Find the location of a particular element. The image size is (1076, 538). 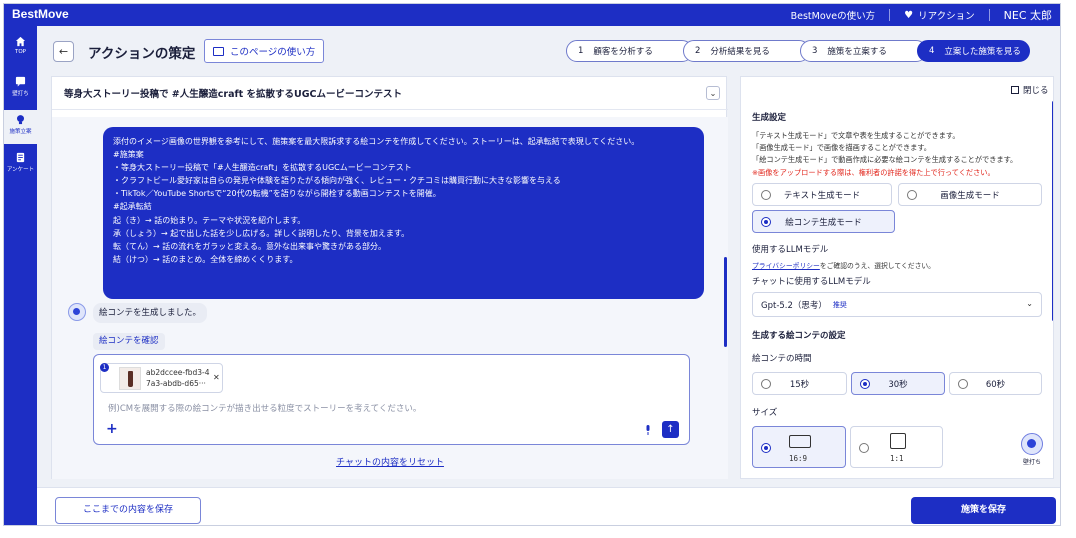

top-nav: BestMoveの使い方 ♥ リアクション NEC 太郎 is located at coordinates (921, 15).